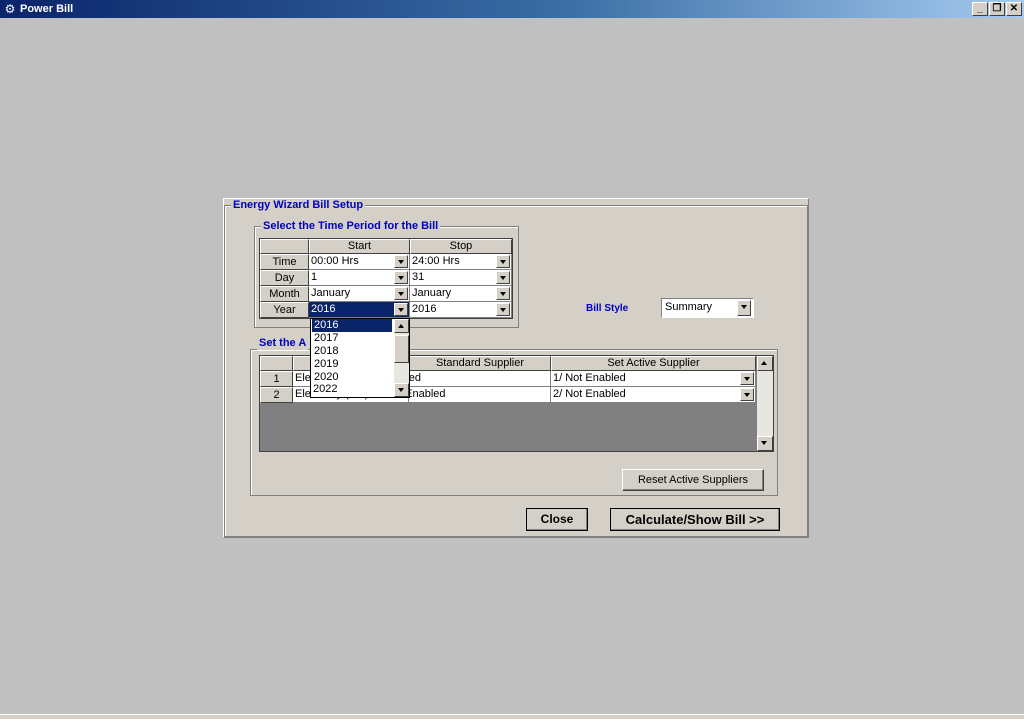  Describe the element at coordinates (276, 395) in the screenshot. I see `supplier-row-num: 2` at that location.